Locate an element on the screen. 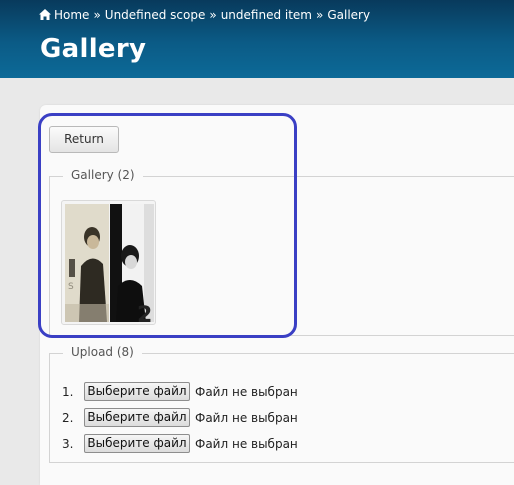  breadcrumb-item: undefined item is located at coordinates (266, 15).